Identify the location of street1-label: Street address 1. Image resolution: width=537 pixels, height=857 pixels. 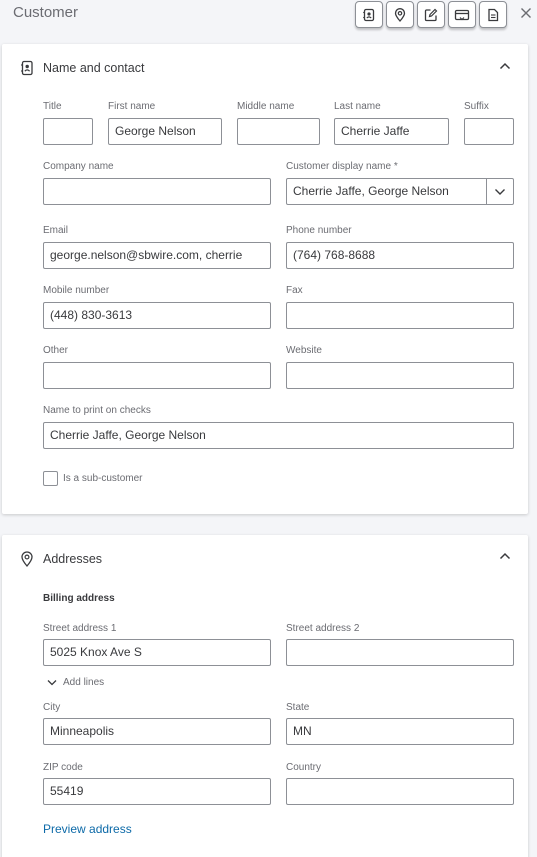
(80, 628).